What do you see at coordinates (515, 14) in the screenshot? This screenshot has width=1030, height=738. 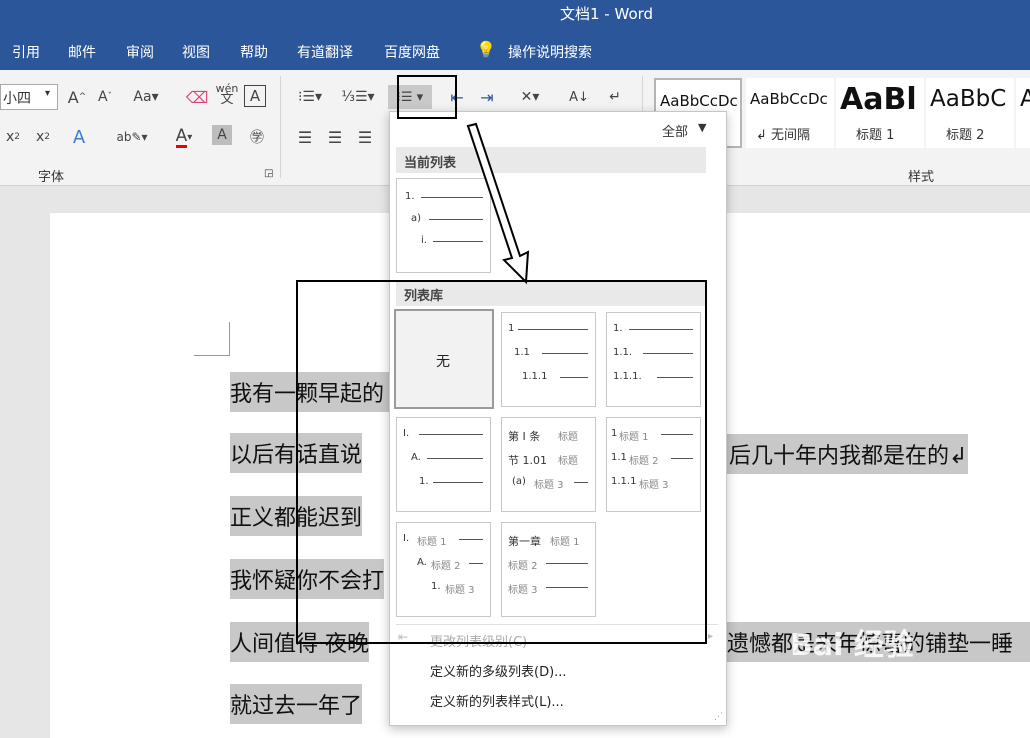 I see `title-bar` at bounding box center [515, 14].